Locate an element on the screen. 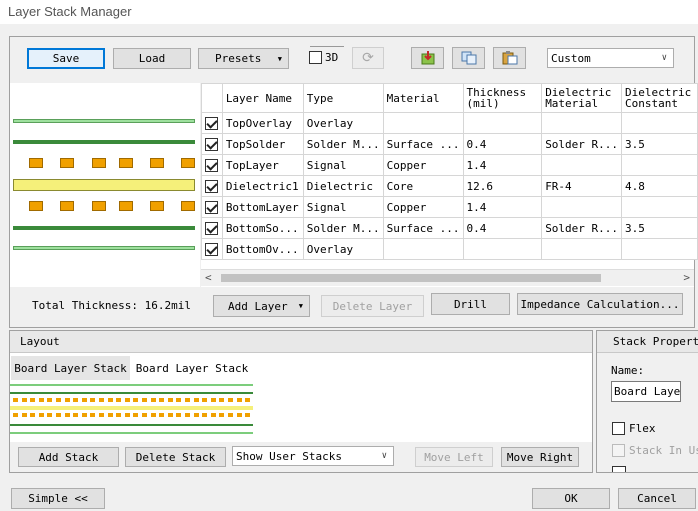 Image resolution: width=698 pixels, height=511 pixels. table-row: TopOverlay Overlay is located at coordinates (449, 123).